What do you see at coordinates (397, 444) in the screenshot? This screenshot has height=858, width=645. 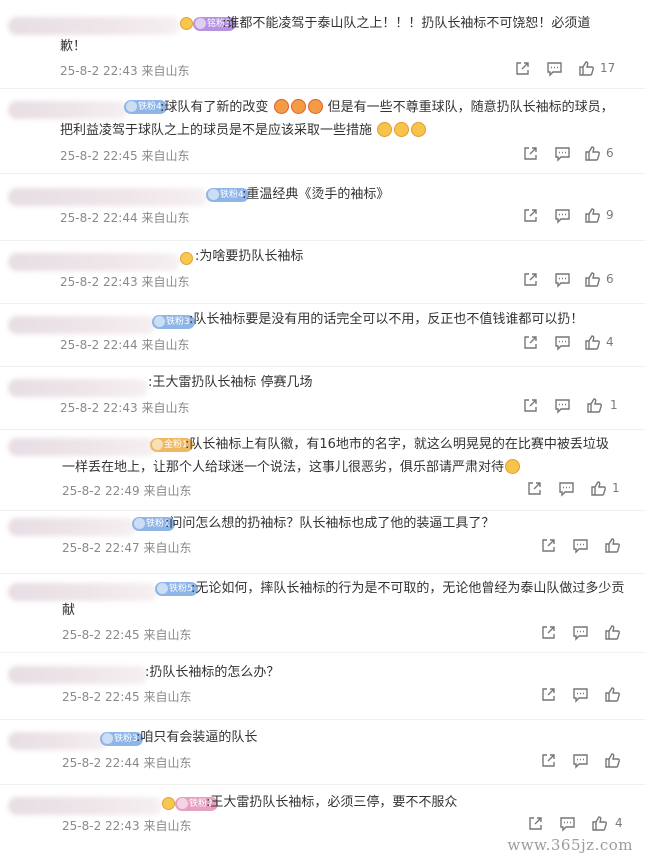 I see `comment-text: :队长袖标上有队徽，有16地市的名字，就这么明晃晃的在比赛中被丢垃圾` at bounding box center [397, 444].